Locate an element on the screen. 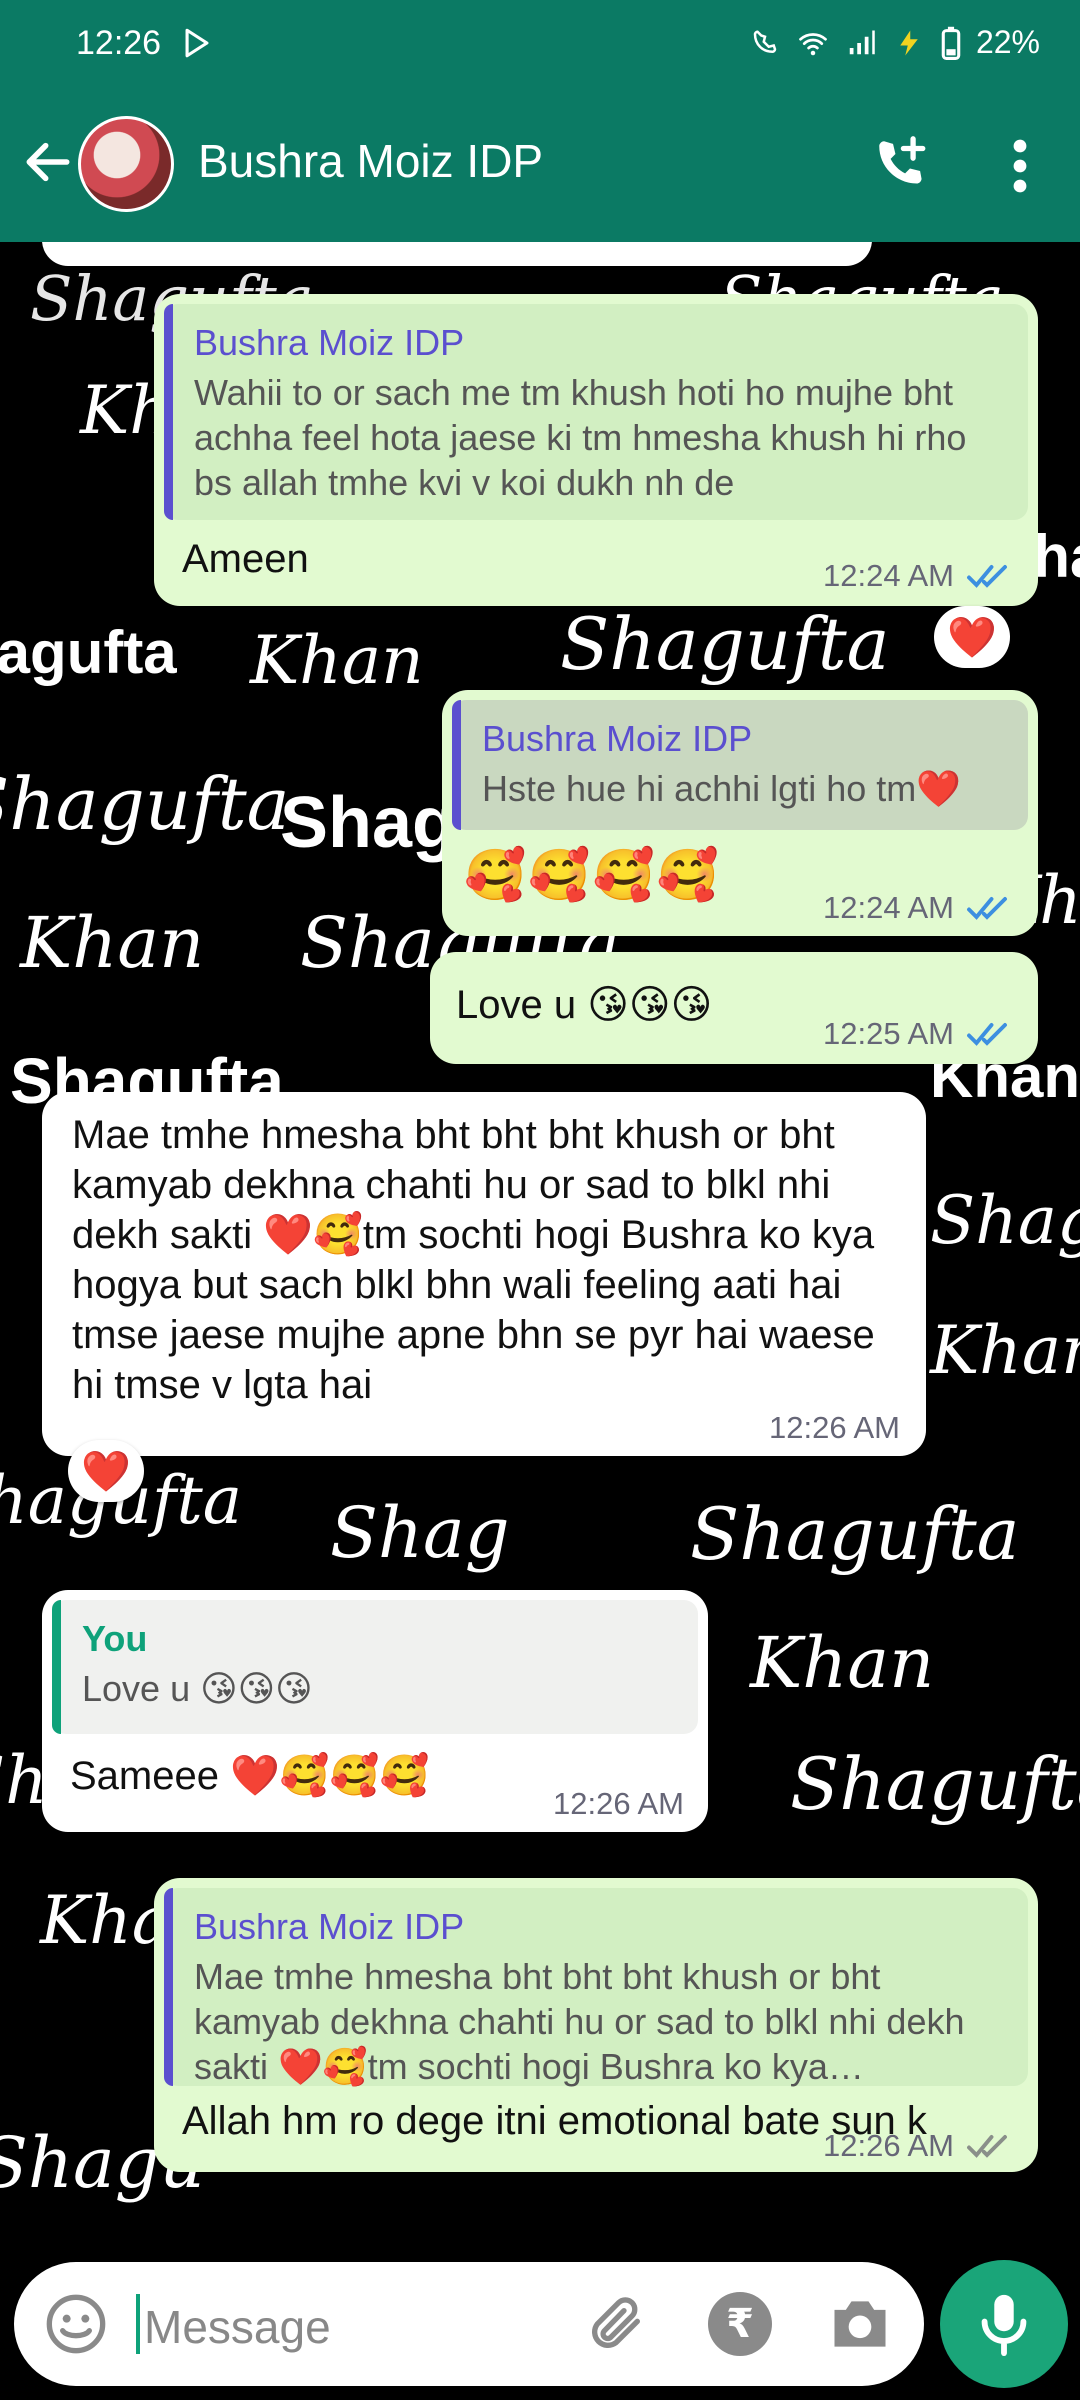 The image size is (1080, 2400). quoted-sender: You is located at coordinates (115, 1638).